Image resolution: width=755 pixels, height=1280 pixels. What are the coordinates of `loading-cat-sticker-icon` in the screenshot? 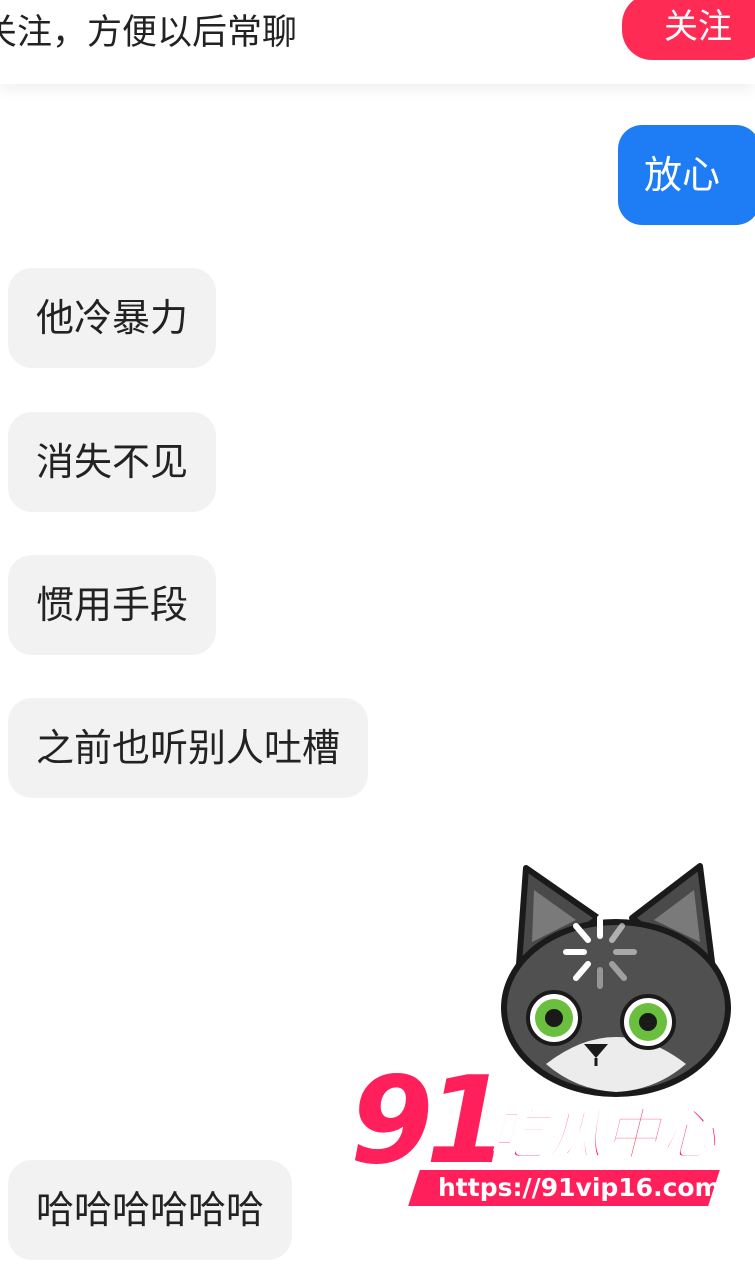 It's located at (616, 980).